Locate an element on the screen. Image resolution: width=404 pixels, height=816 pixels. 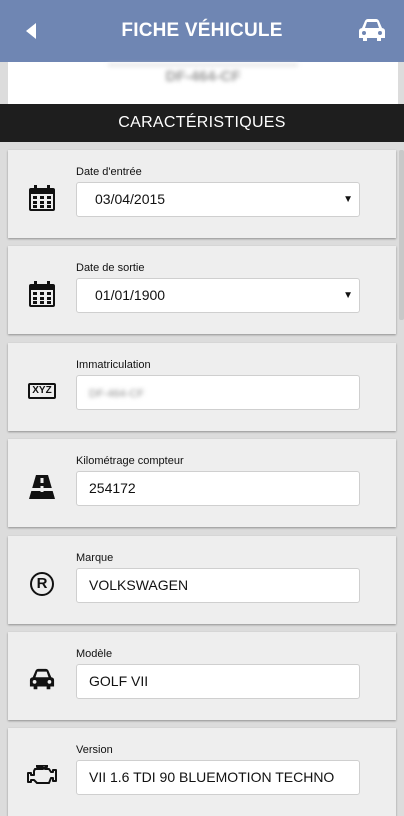
registered-icon: R is located at coordinates (42, 584).